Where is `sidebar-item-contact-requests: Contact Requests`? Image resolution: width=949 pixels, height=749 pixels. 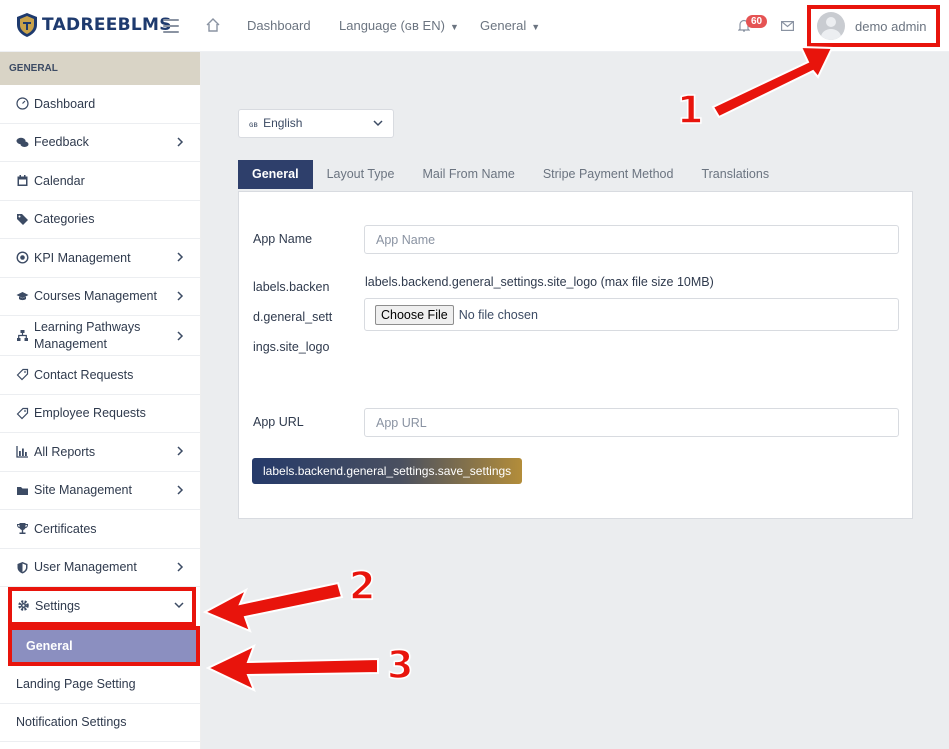 sidebar-item-contact-requests: Contact Requests is located at coordinates (100, 375).